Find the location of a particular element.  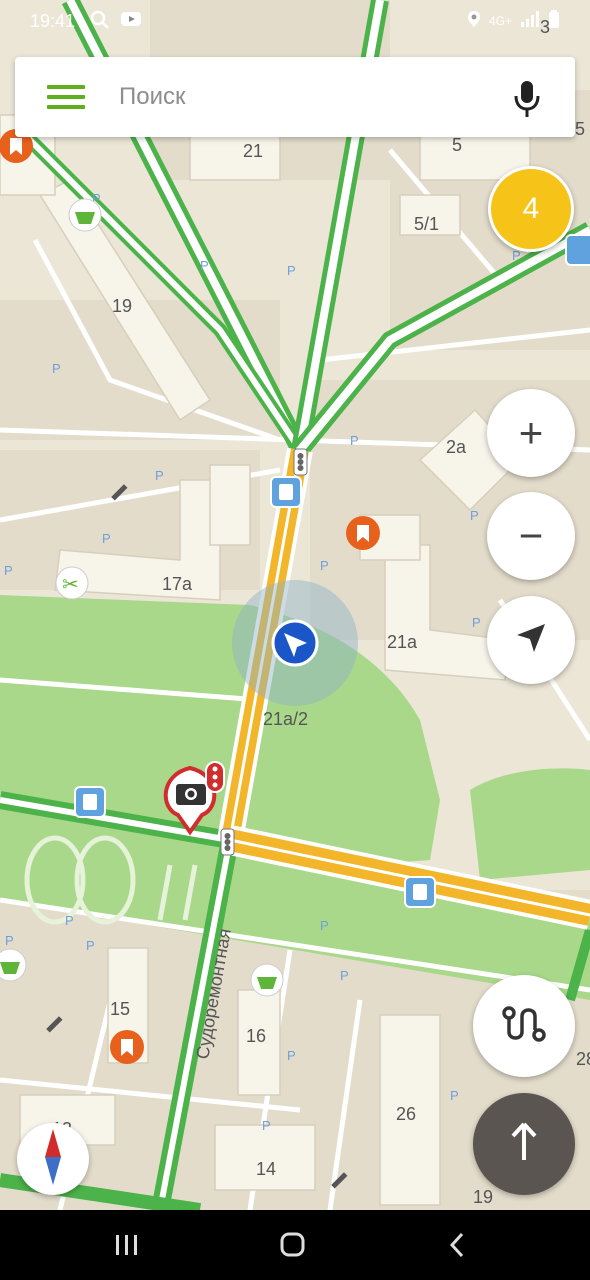

traffic-level-button: 4 is located at coordinates (531, 209).